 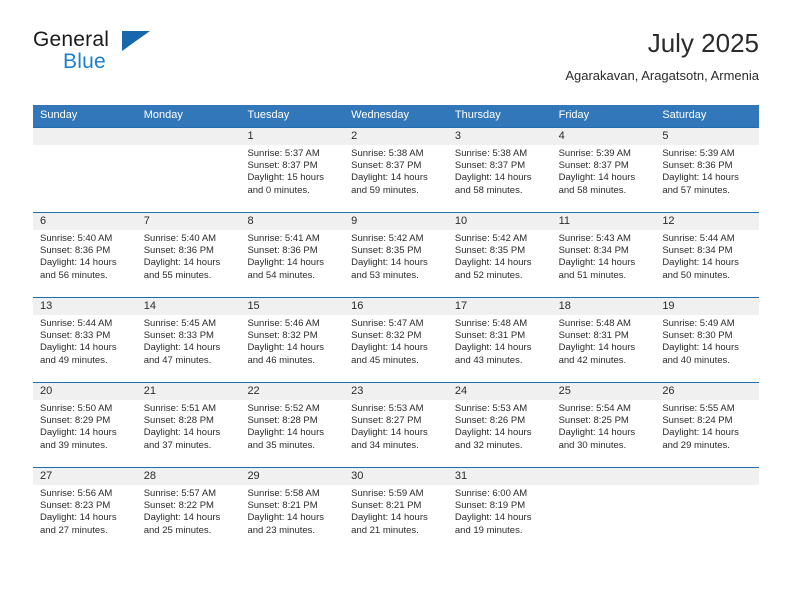 I want to click on sunset-text: Sunset: 8:21 PM, so click(x=386, y=506).